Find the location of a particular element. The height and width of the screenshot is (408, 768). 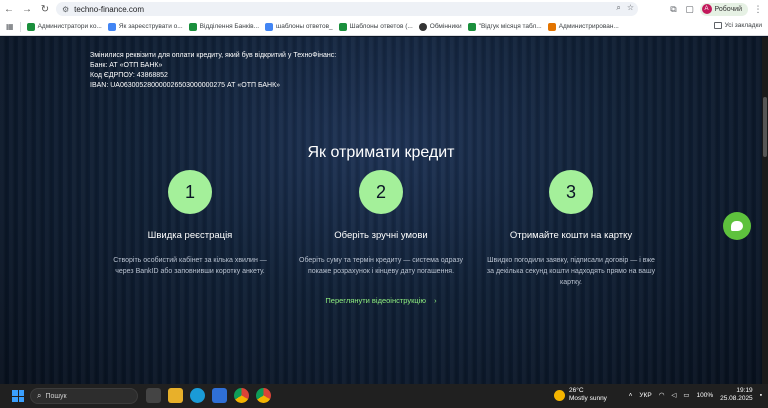

github-icon is located at coordinates (422, 26).